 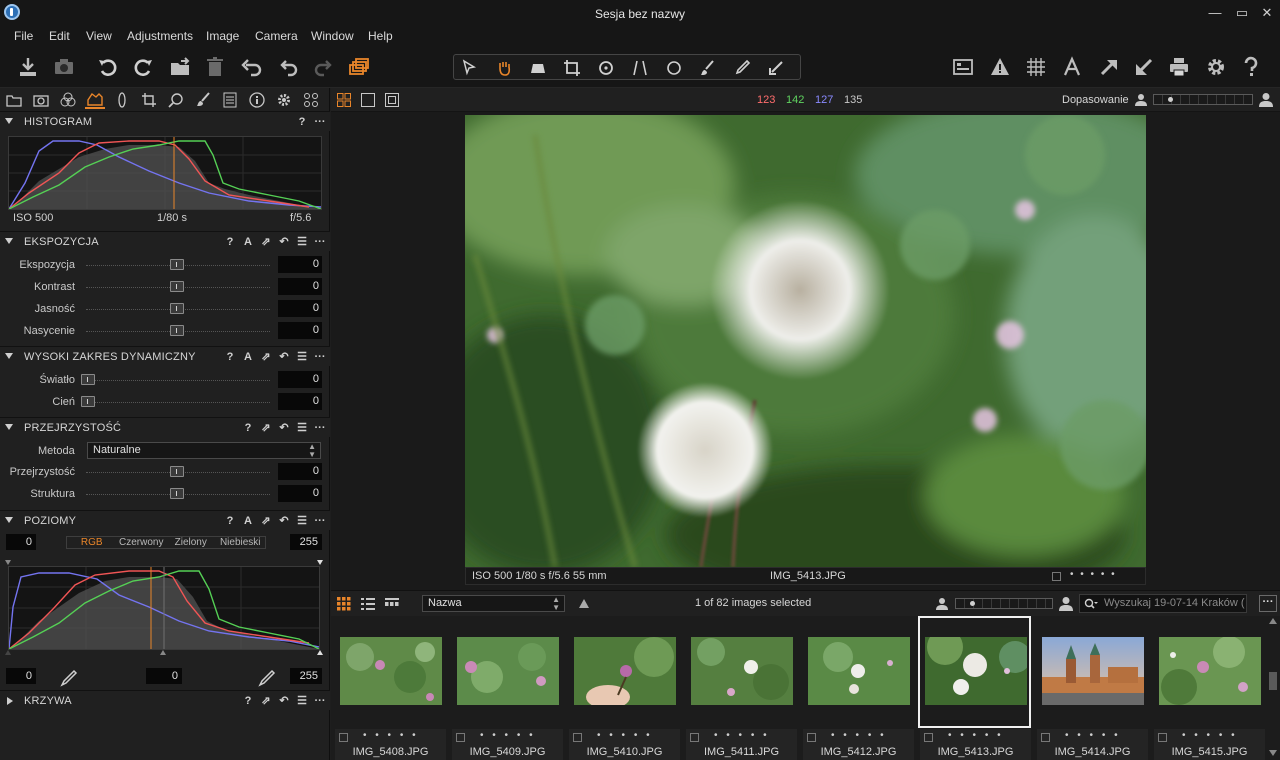 I want to click on levels-input-high: 255, so click(x=306, y=542).